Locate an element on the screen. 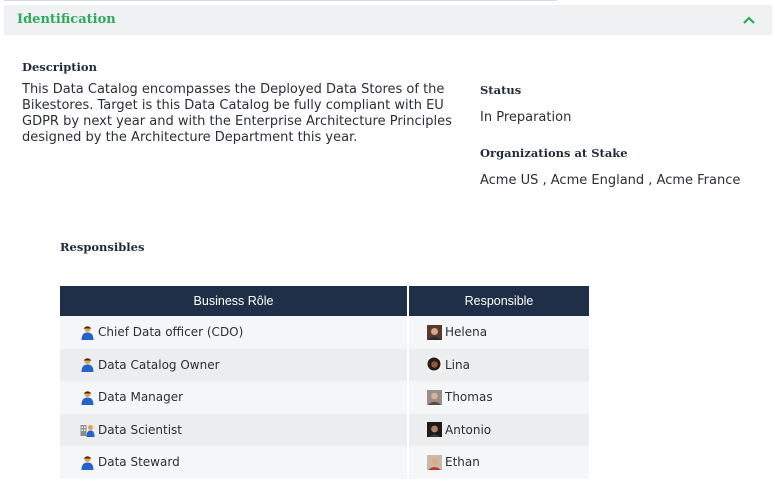 The image size is (775, 492). thomas-avatar is located at coordinates (434, 397).